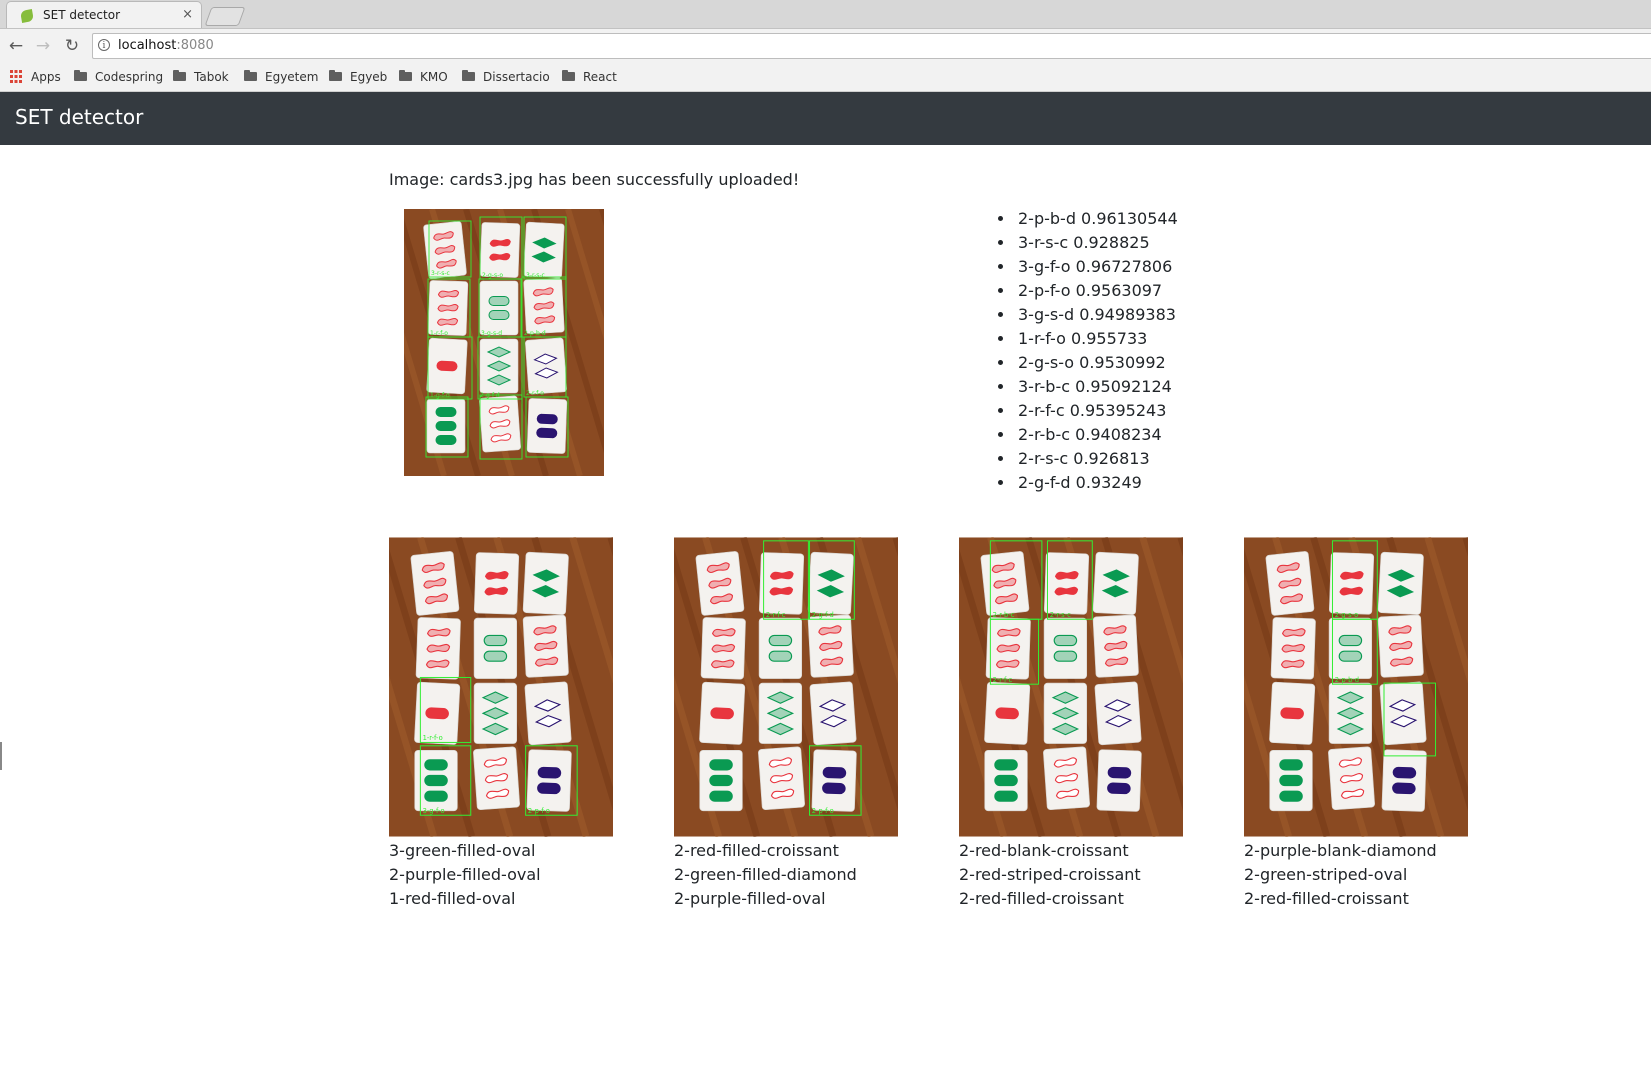 The width and height of the screenshot is (1651, 1080). I want to click on detection-label: 2-g-s-o, so click(492, 275).